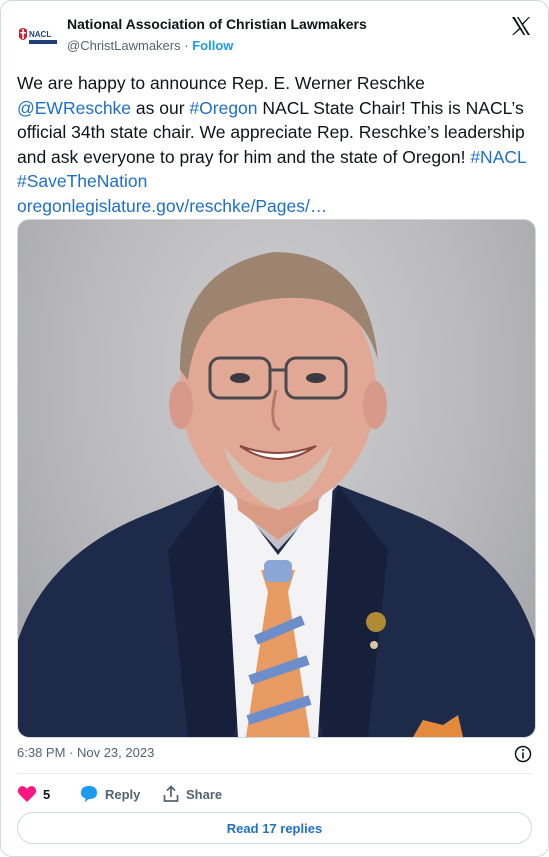 The image size is (549, 857). I want to click on tweet-timestamp: 6:38 PM · Nov 23, 2023, so click(85, 752).